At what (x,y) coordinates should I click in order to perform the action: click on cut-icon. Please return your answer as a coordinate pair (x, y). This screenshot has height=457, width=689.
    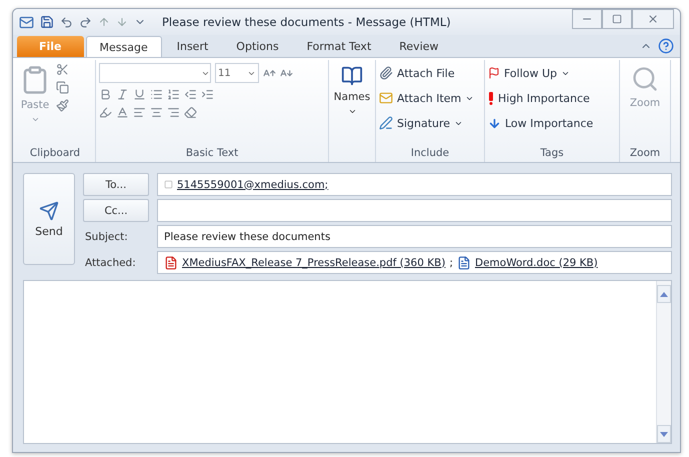
    Looking at the image, I should click on (62, 69).